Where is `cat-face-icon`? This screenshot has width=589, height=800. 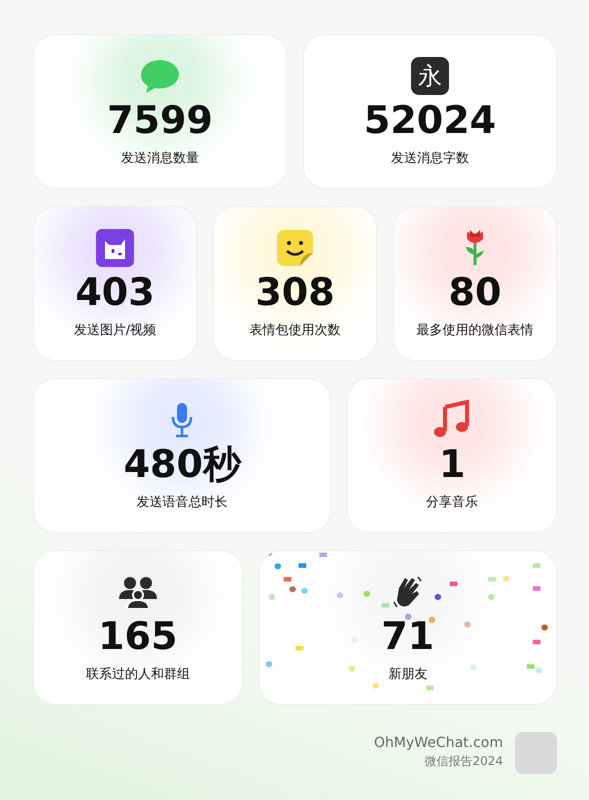
cat-face-icon is located at coordinates (115, 247).